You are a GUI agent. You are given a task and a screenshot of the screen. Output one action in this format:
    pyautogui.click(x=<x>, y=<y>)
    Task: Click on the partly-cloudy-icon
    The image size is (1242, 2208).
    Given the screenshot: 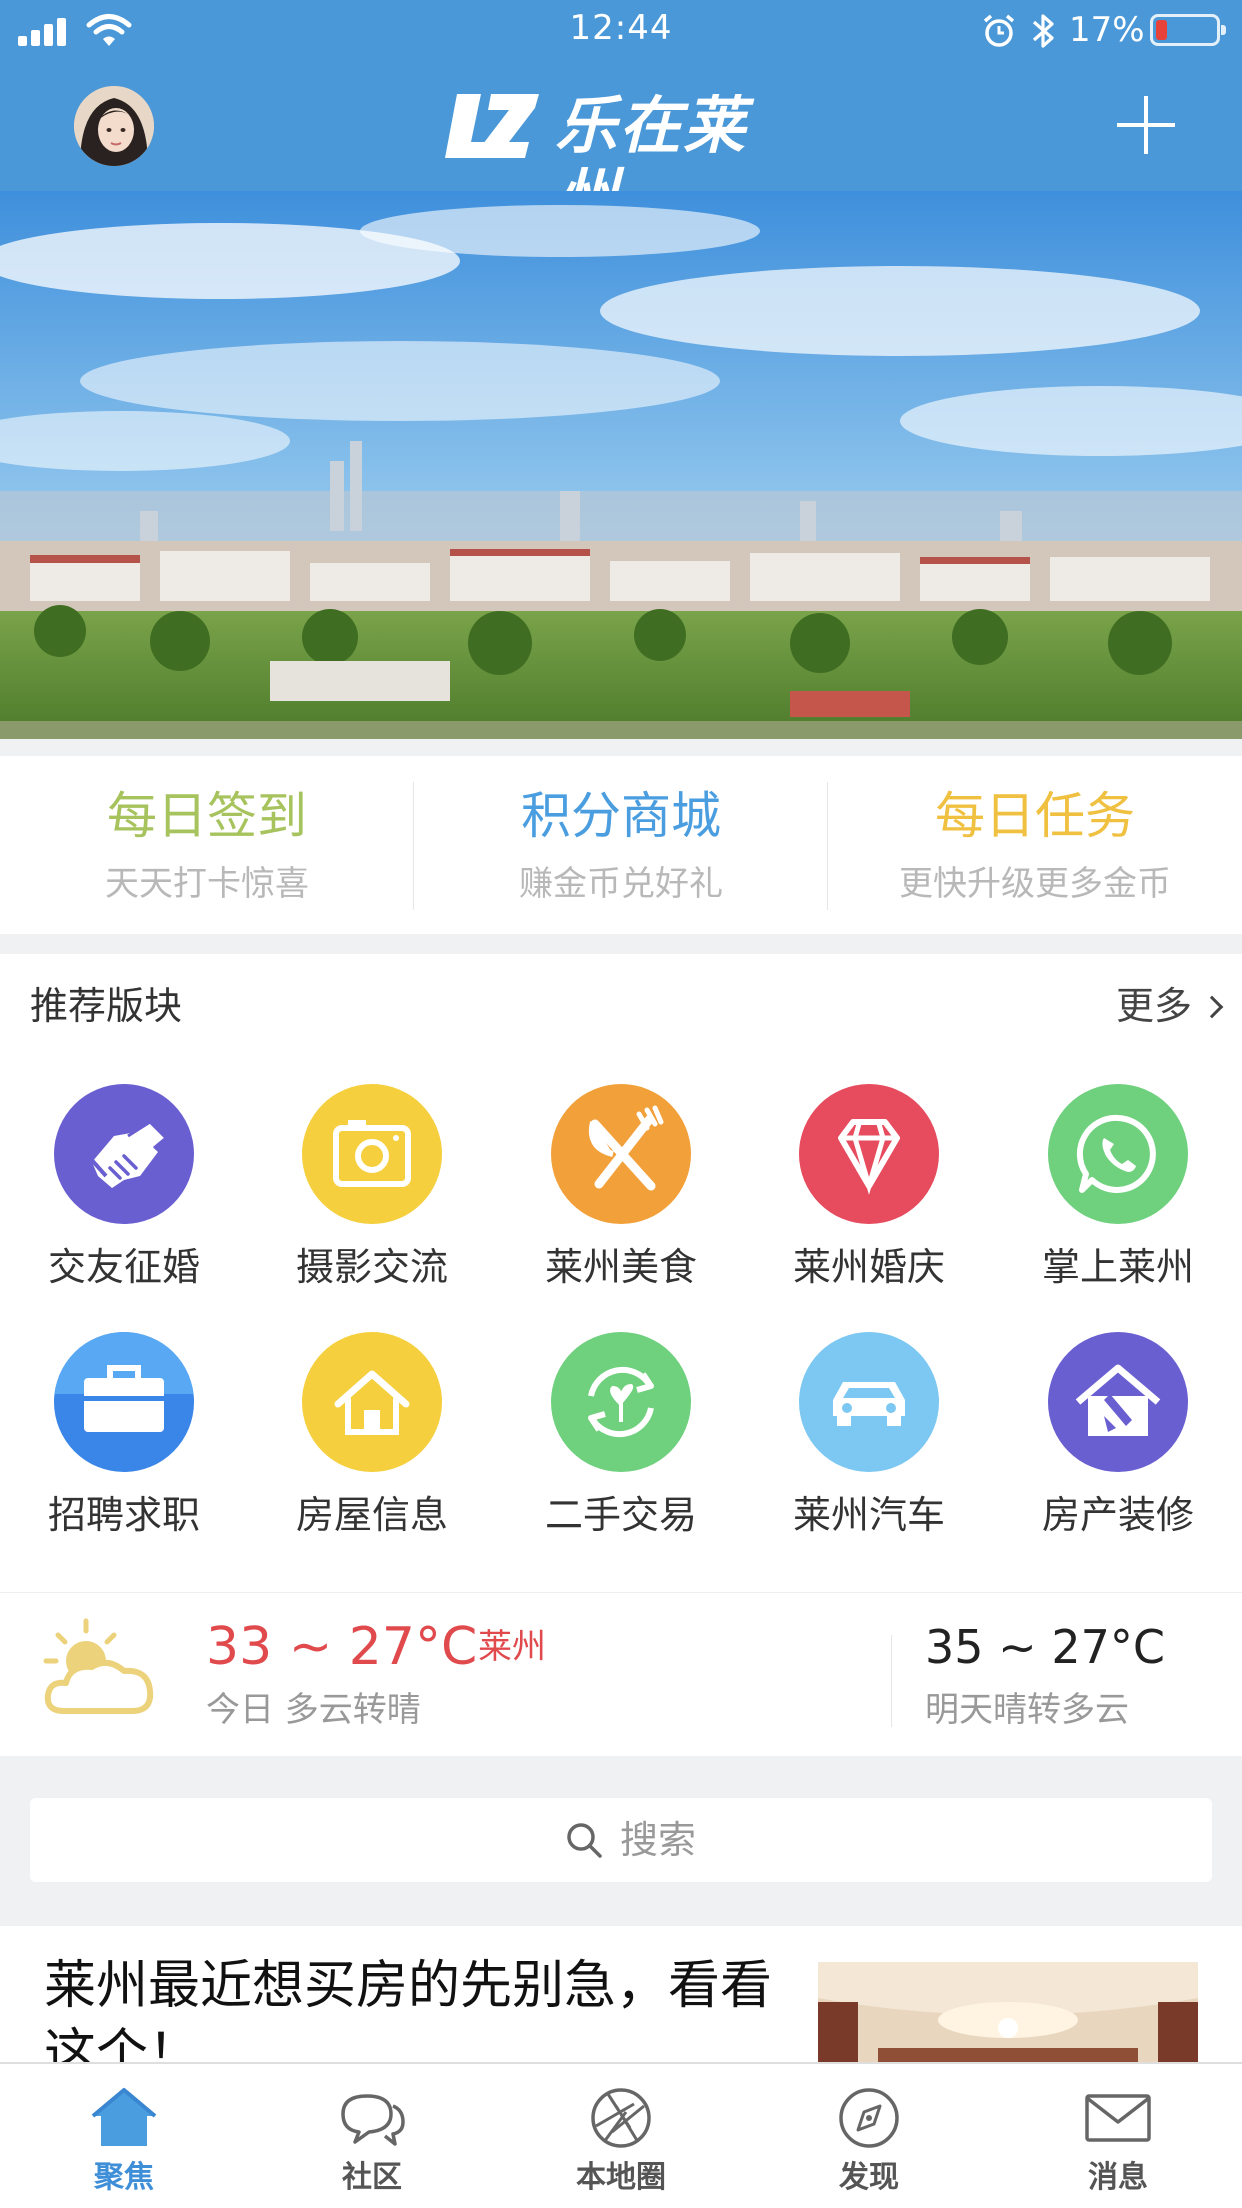 What is the action you would take?
    pyautogui.click(x=98, y=1666)
    